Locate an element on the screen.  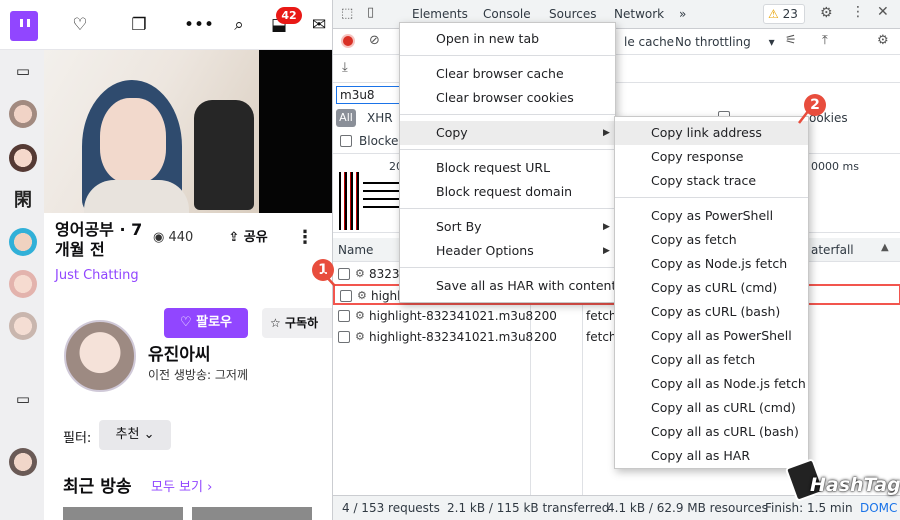
menu-item-clear-cache: Clear browser cache is located at coordinates (507, 74).